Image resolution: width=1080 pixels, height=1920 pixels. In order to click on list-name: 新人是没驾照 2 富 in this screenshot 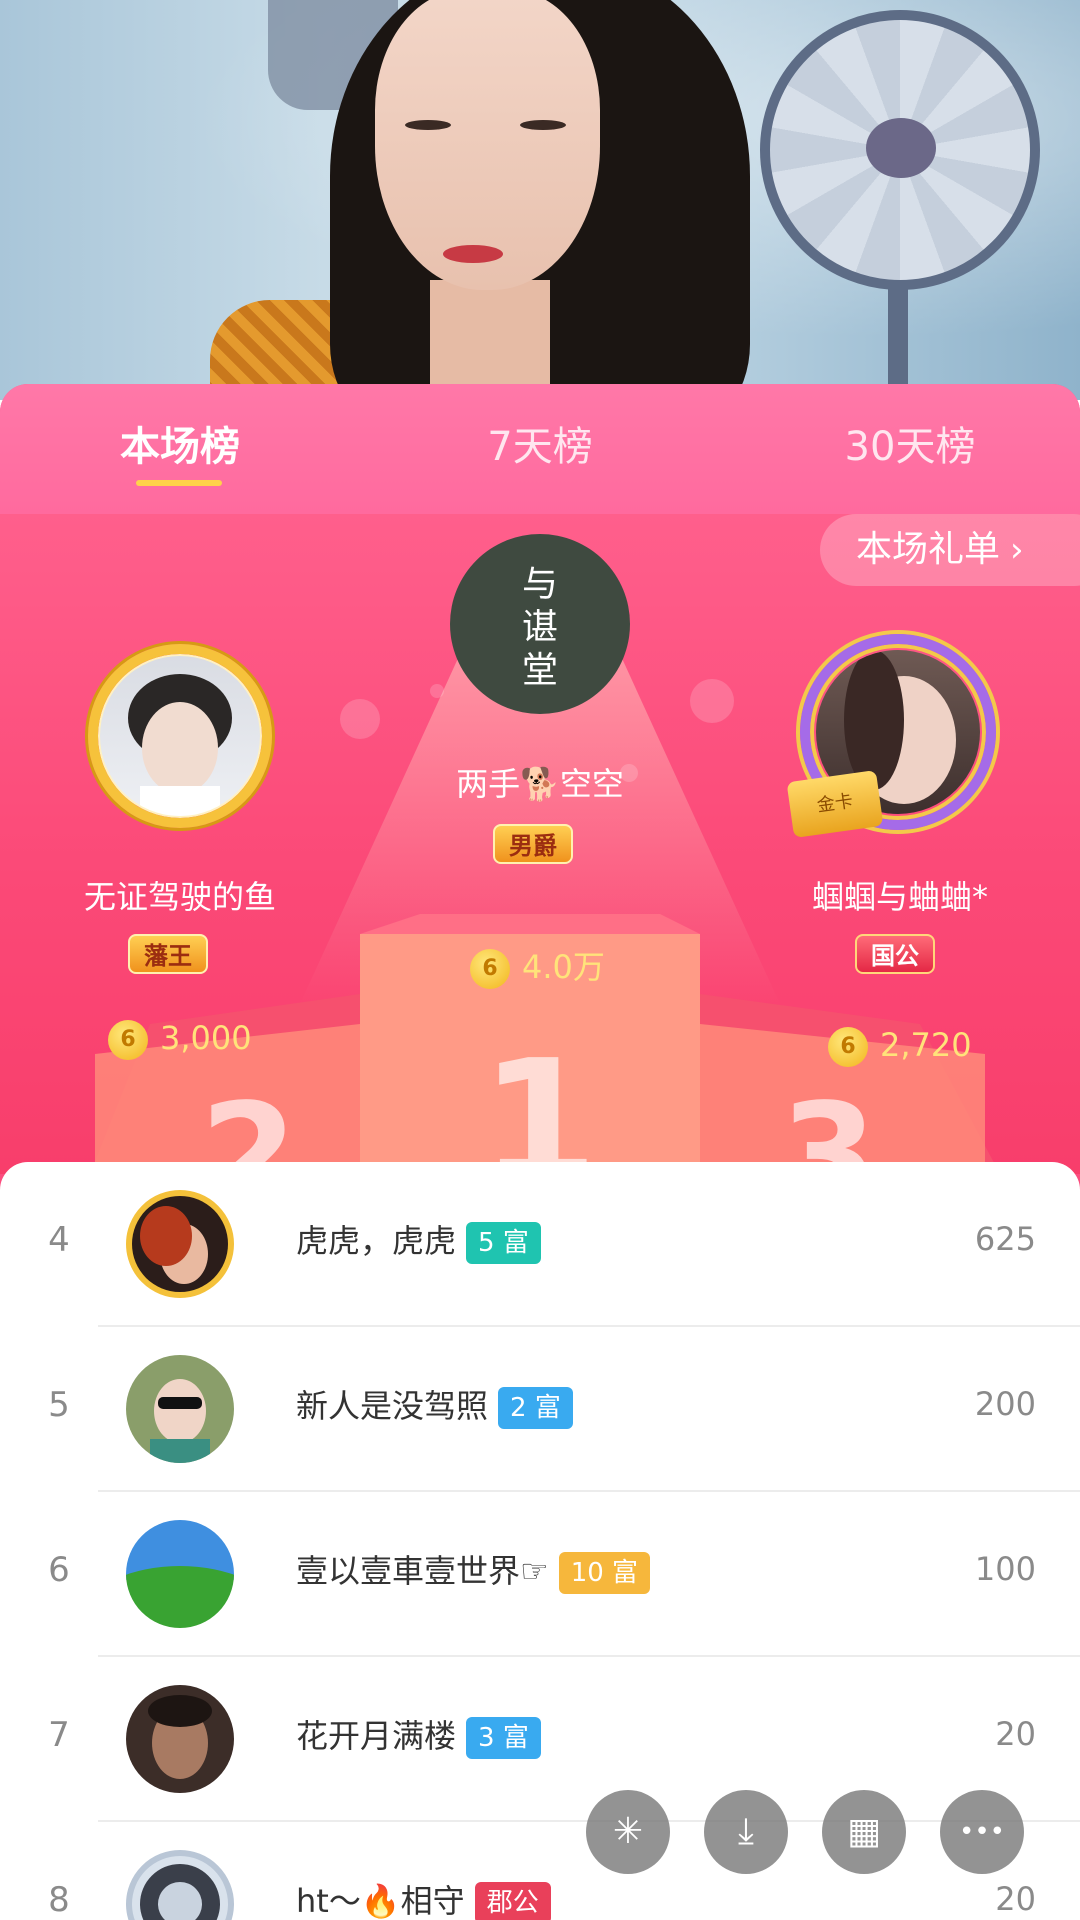, I will do `click(434, 1405)`.